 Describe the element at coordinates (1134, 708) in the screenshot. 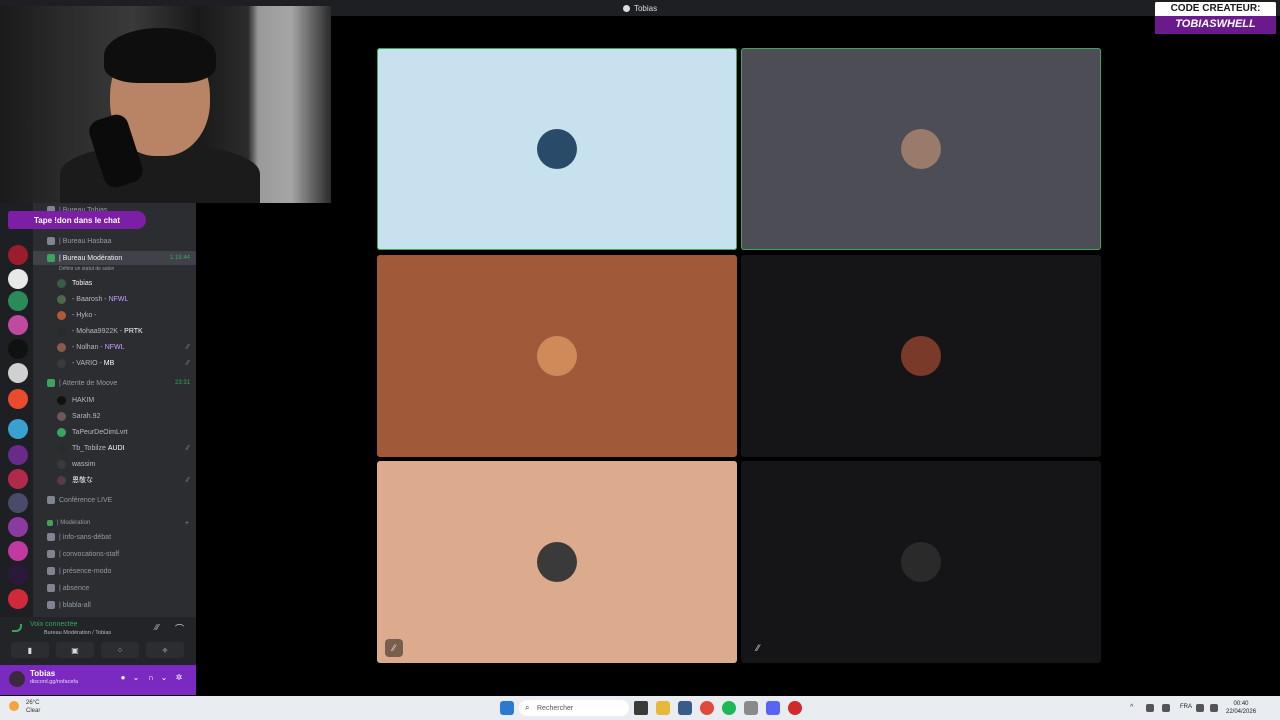

I see `chevron-up-icon: ^` at that location.